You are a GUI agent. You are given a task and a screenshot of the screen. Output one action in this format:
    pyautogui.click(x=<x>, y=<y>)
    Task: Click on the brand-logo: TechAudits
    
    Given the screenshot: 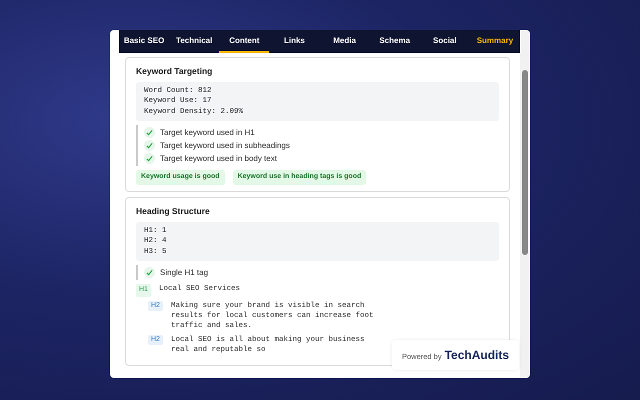 What is the action you would take?
    pyautogui.click(x=477, y=355)
    